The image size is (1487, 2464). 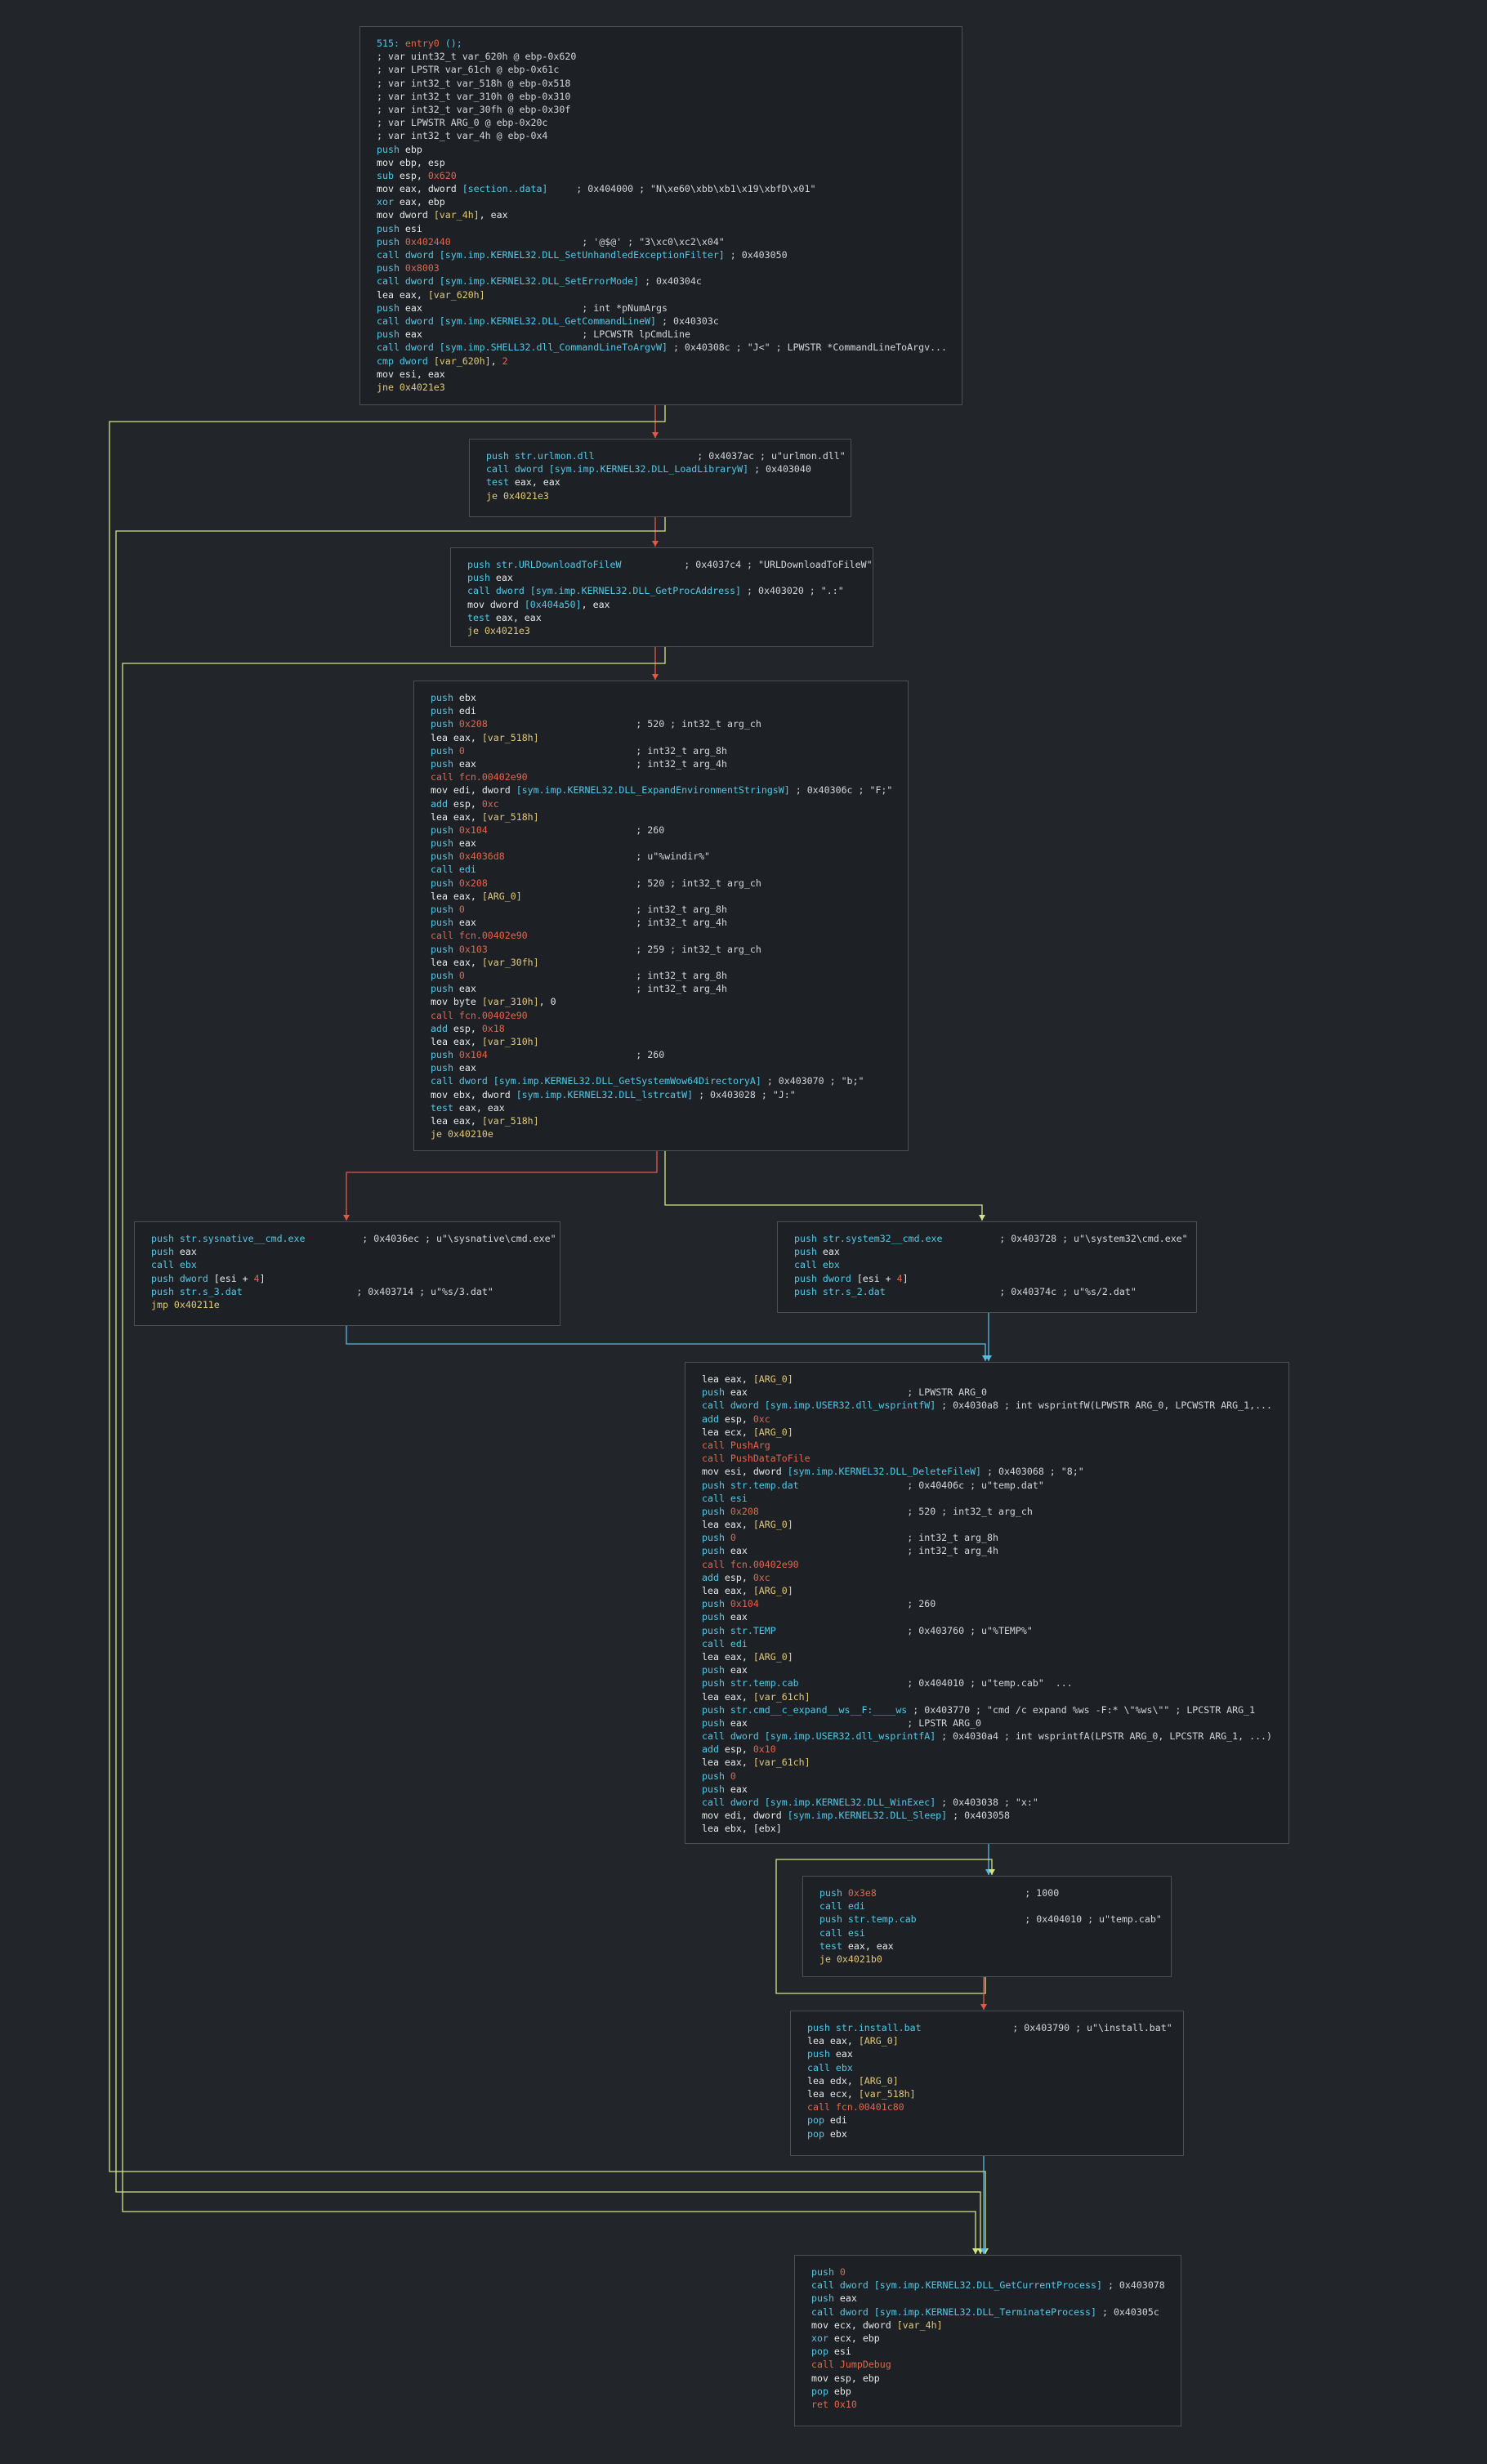 What do you see at coordinates (661, 710) in the screenshot?
I see `code-line: push edi` at bounding box center [661, 710].